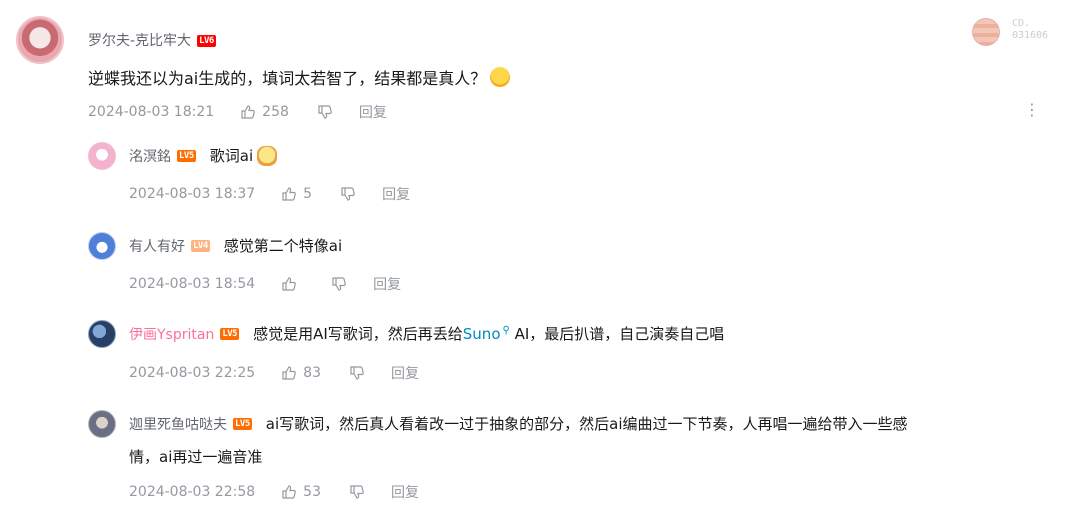 This screenshot has width=1080, height=517. I want to click on fan-badge-text-1: CD., so click(1021, 23).